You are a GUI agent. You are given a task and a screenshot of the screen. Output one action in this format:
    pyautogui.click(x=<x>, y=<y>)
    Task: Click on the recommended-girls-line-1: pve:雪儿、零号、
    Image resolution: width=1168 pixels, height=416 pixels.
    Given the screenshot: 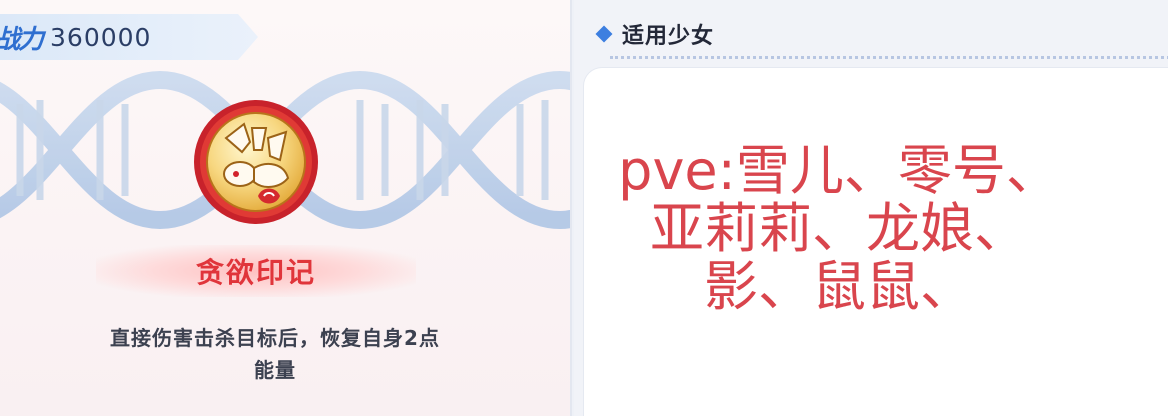 What is the action you would take?
    pyautogui.click(x=839, y=170)
    